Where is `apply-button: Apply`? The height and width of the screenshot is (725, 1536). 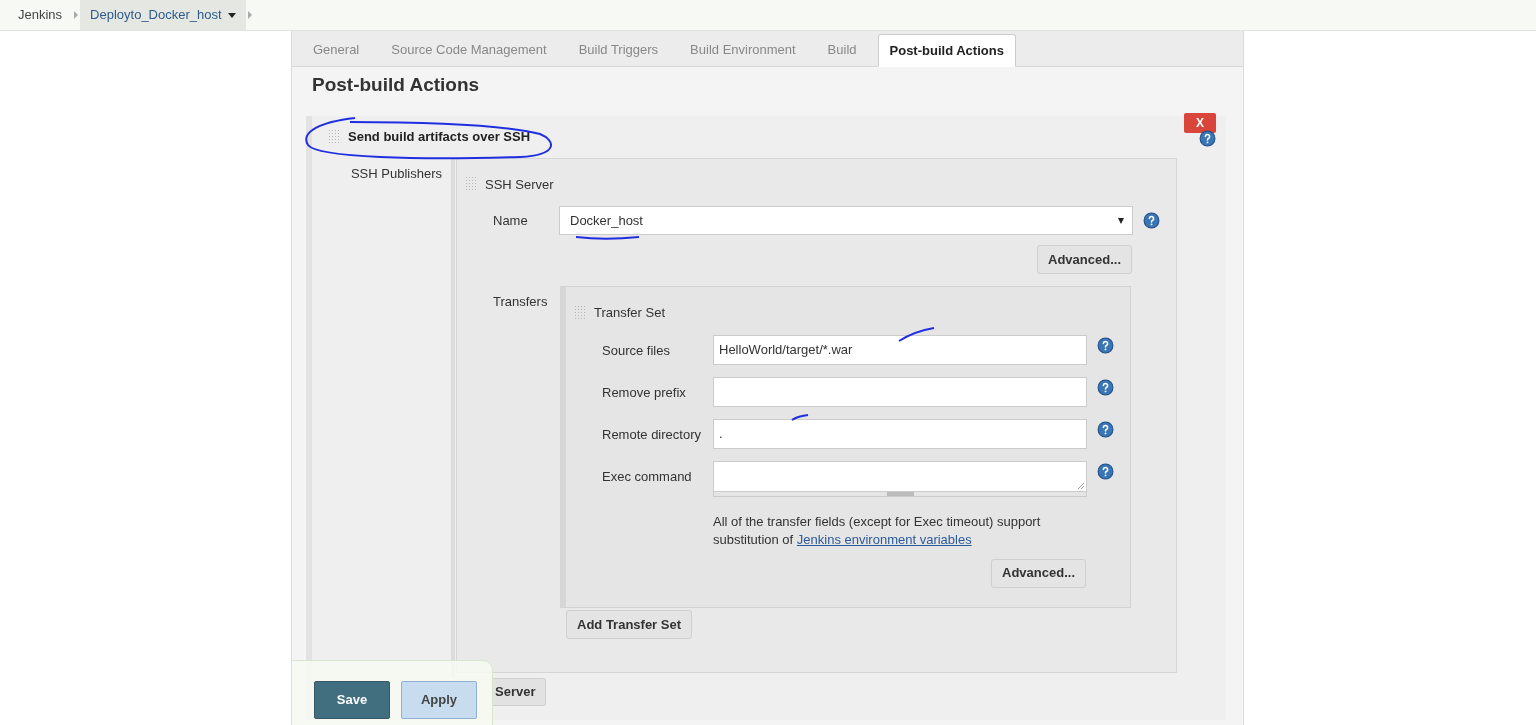 apply-button: Apply is located at coordinates (439, 700).